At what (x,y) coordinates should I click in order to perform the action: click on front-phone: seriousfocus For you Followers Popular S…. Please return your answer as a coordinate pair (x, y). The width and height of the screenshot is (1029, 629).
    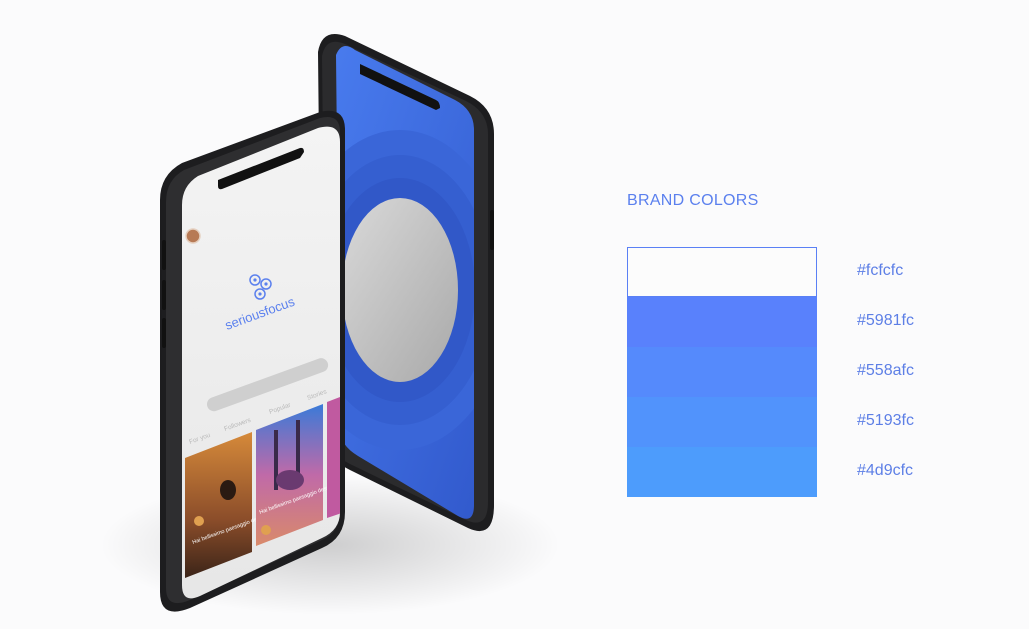
    Looking at the image, I should click on (252, 361).